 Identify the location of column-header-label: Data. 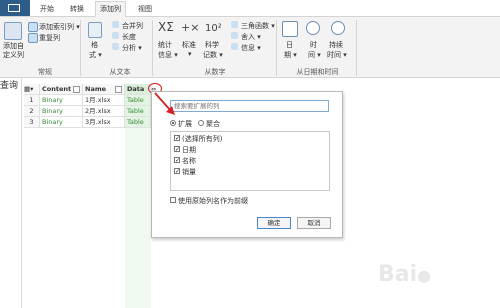
(136, 89).